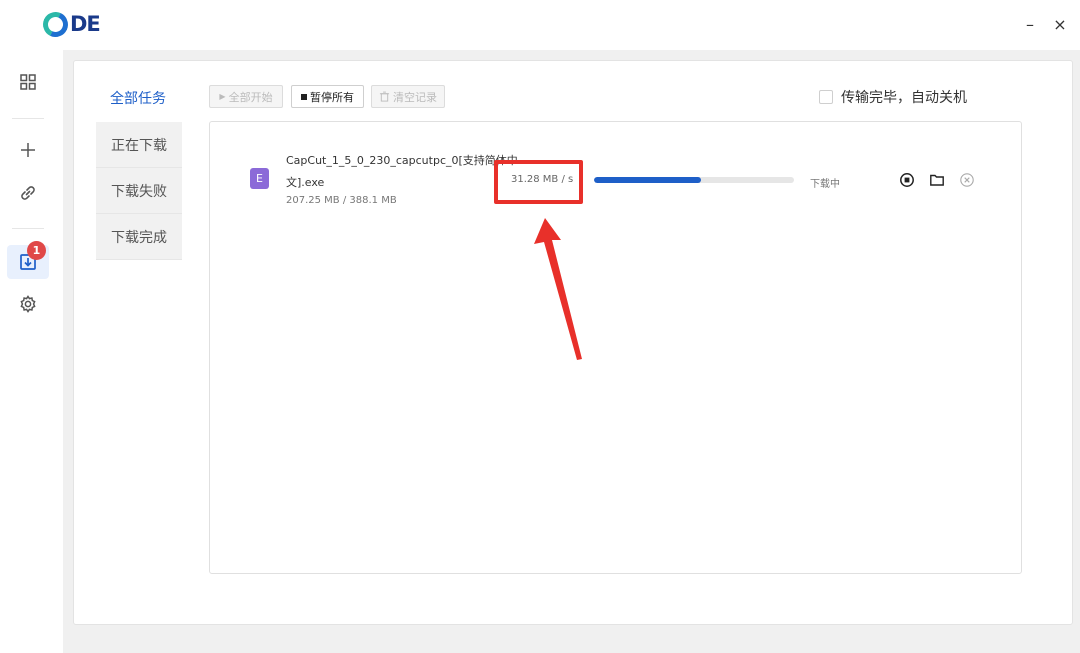 The image size is (1080, 653). I want to click on file-size: 207.25 MB / 388.1 MB, so click(341, 200).